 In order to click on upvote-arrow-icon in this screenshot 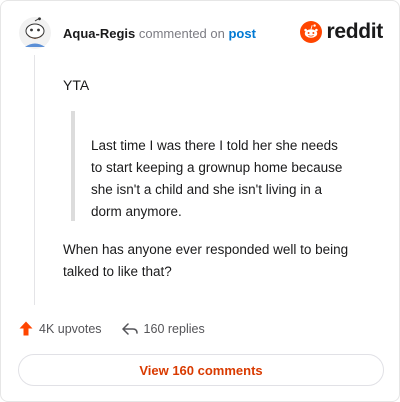, I will do `click(26, 328)`.